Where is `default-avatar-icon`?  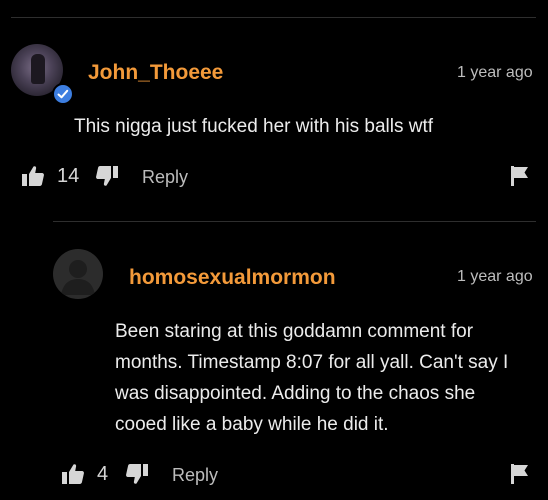 default-avatar-icon is located at coordinates (78, 277).